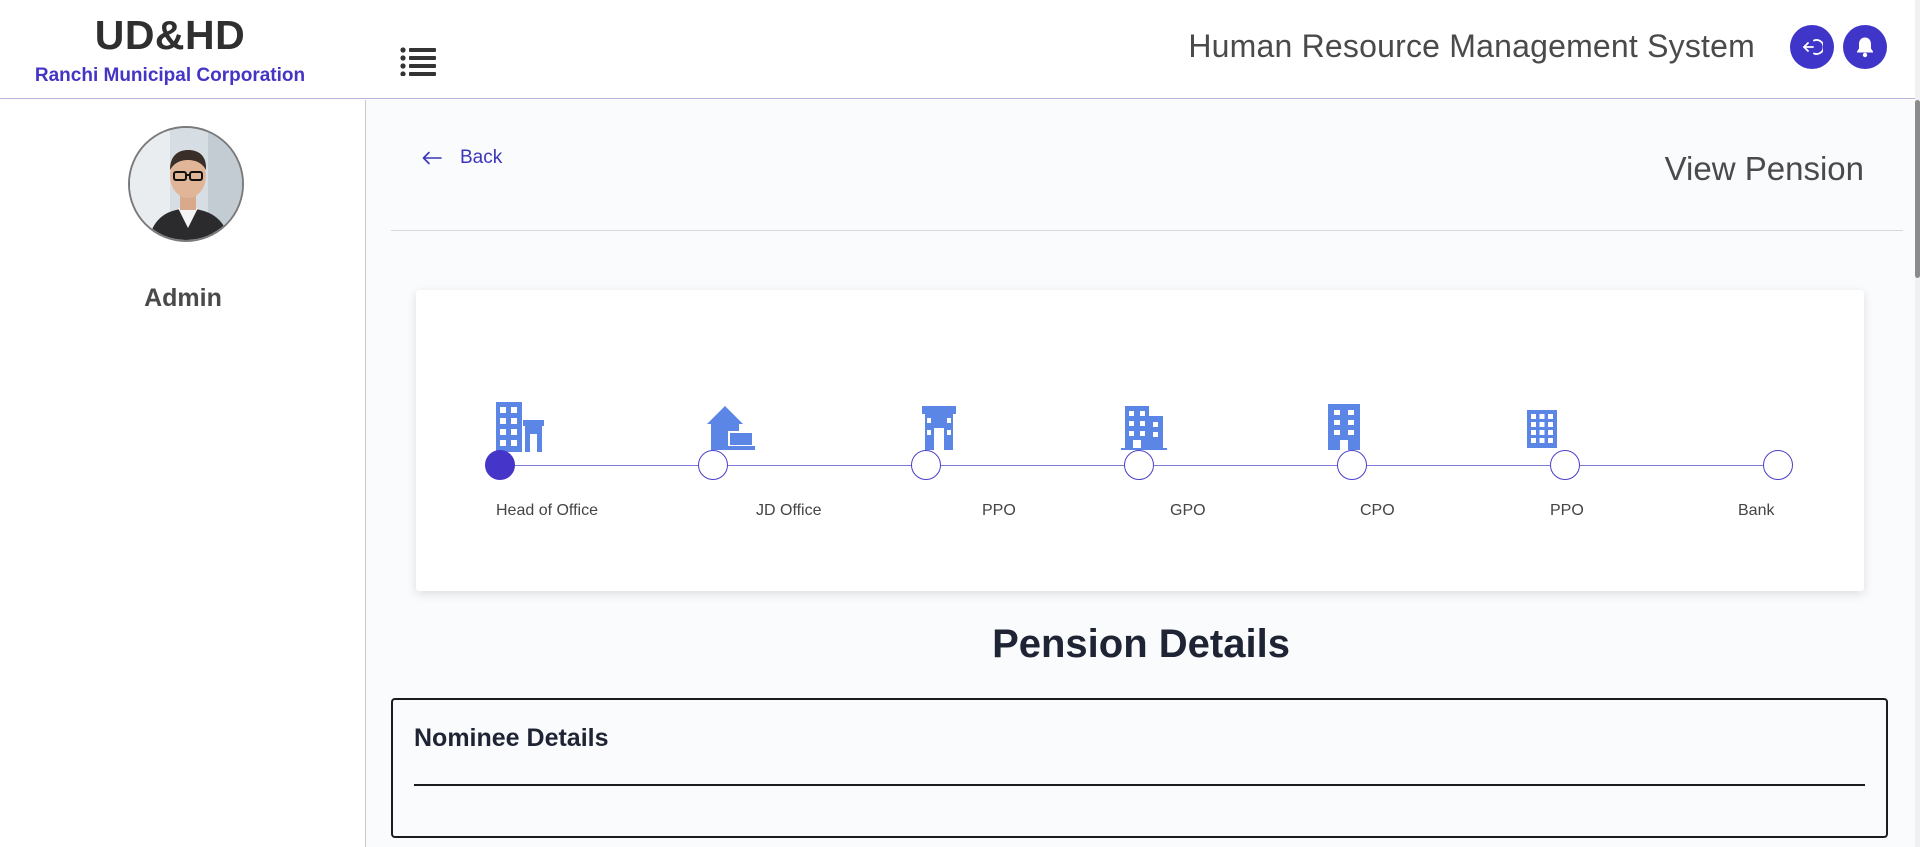 The height and width of the screenshot is (847, 1920). Describe the element at coordinates (713, 465) in the screenshot. I see `step-dot-jd-office` at that location.